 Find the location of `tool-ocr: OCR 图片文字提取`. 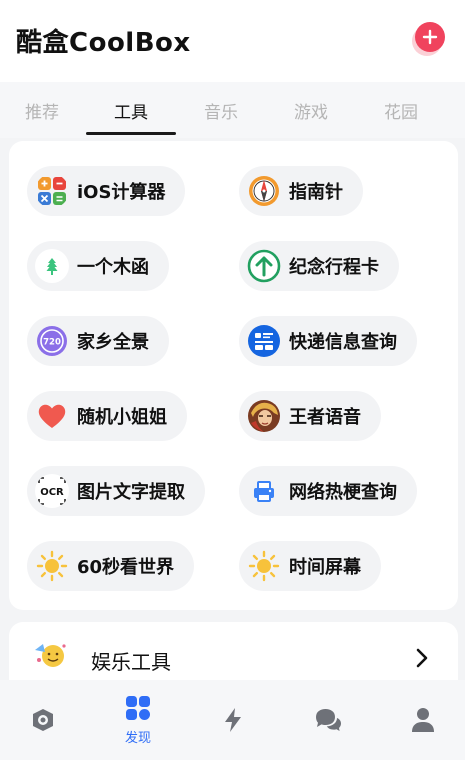

tool-ocr: OCR 图片文字提取 is located at coordinates (116, 491).